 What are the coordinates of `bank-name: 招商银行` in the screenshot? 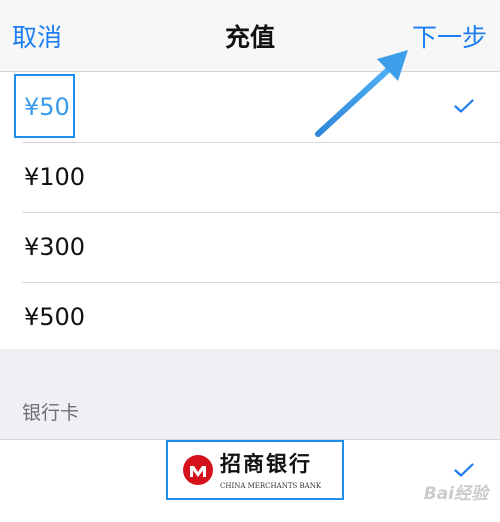 It's located at (266, 463).